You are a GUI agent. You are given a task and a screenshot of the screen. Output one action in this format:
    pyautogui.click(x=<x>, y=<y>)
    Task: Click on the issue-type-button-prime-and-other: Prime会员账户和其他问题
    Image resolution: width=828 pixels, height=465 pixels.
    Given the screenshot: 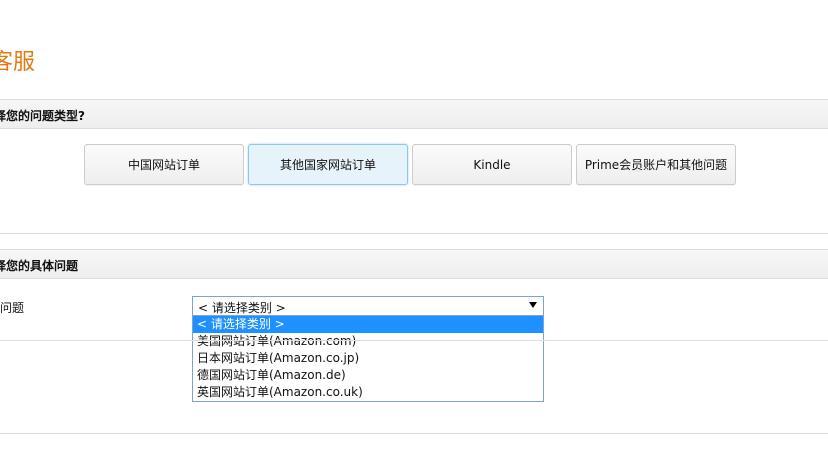 What is the action you would take?
    pyautogui.click(x=656, y=164)
    